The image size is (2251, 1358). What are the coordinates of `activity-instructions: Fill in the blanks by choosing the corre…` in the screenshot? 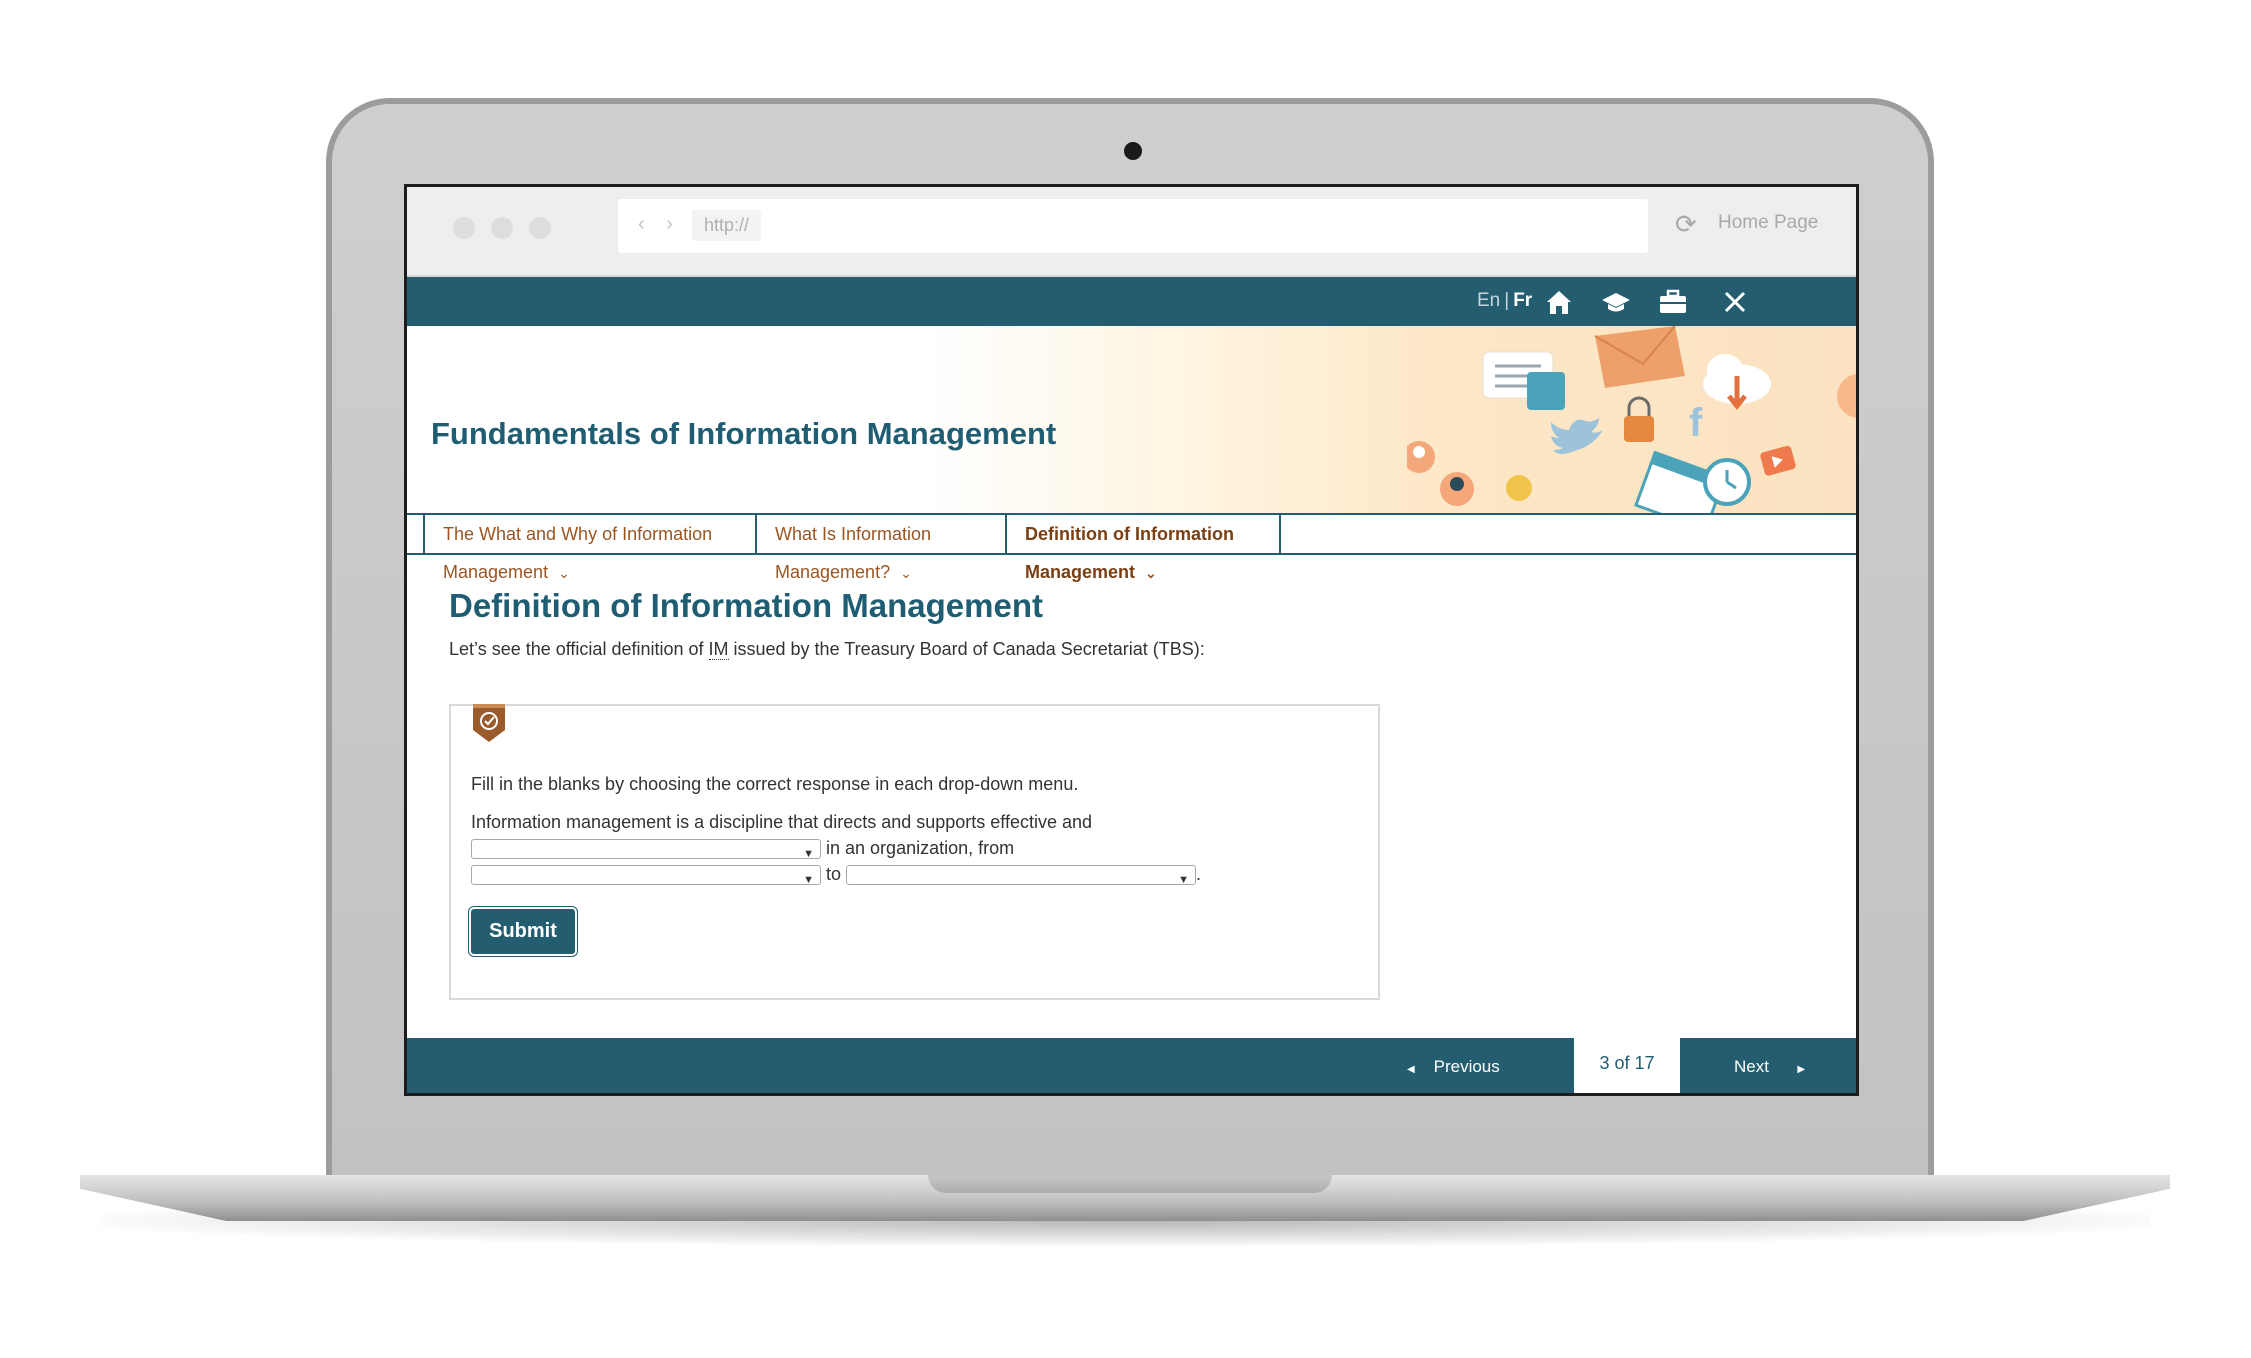 It's located at (775, 784).